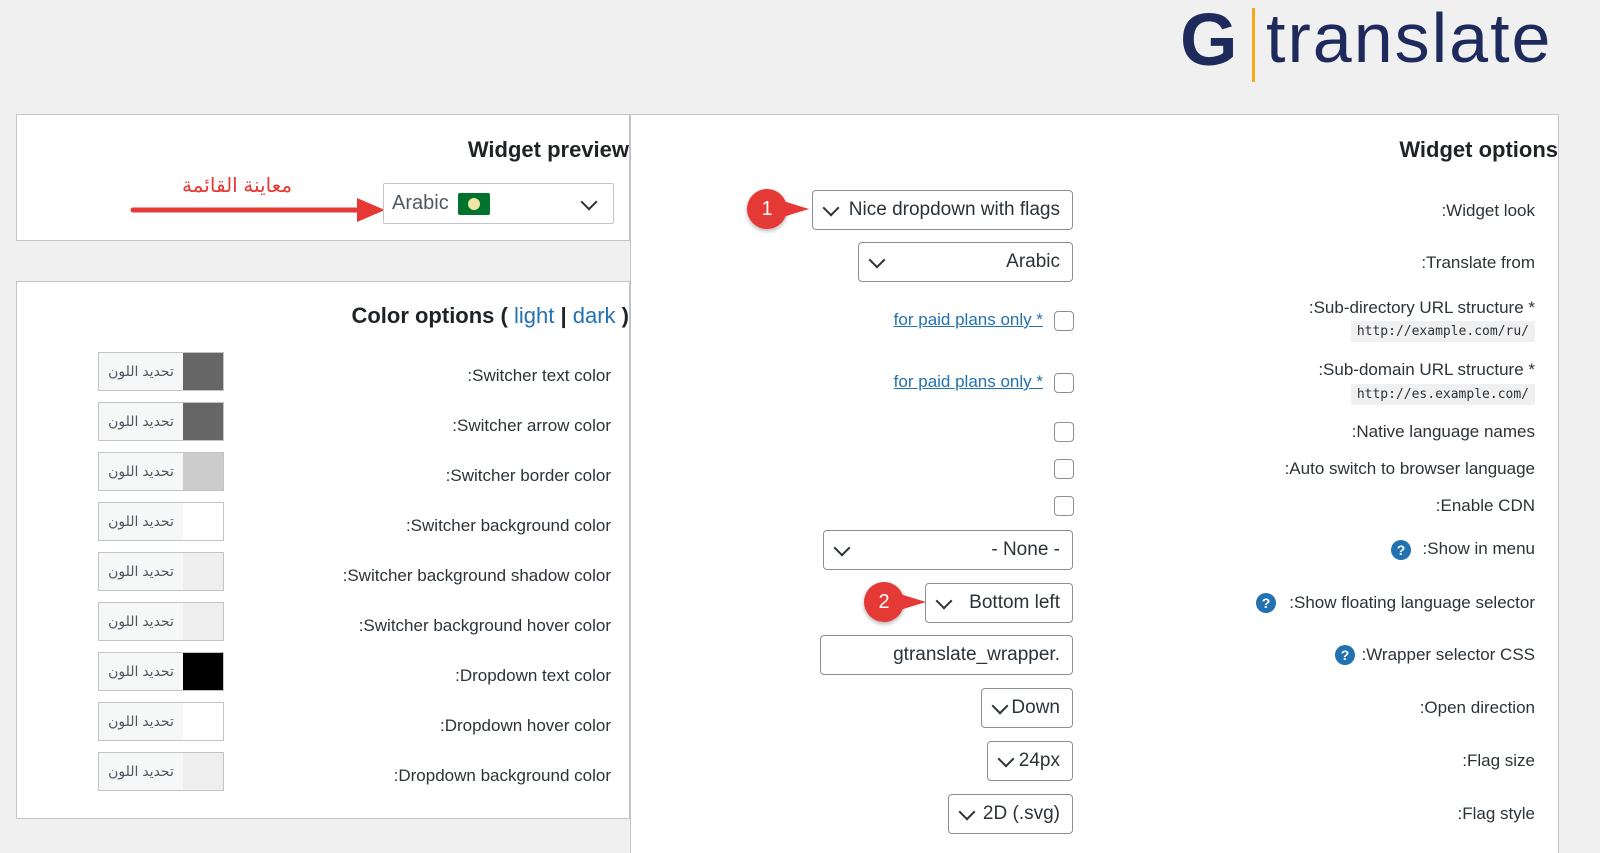 The height and width of the screenshot is (853, 1600). Describe the element at coordinates (420, 203) in the screenshot. I see `preview-select-label: Arabic` at that location.